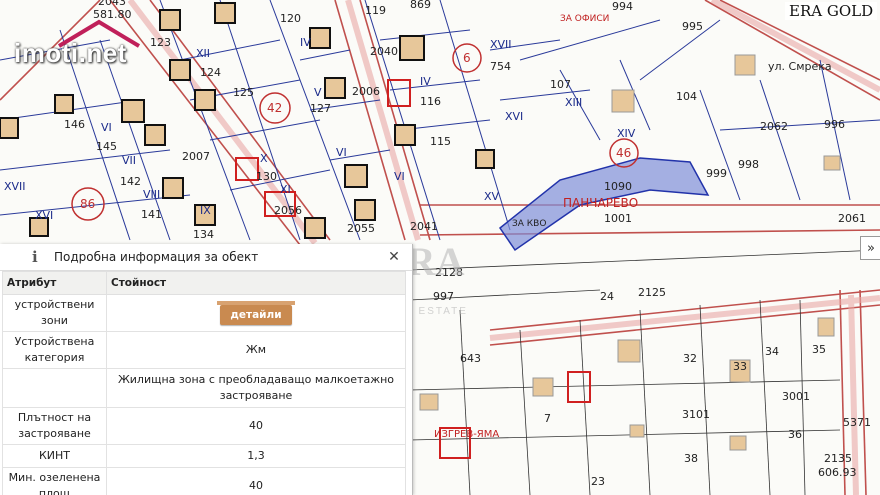  I want to click on svg-text: 34, so click(772, 351).